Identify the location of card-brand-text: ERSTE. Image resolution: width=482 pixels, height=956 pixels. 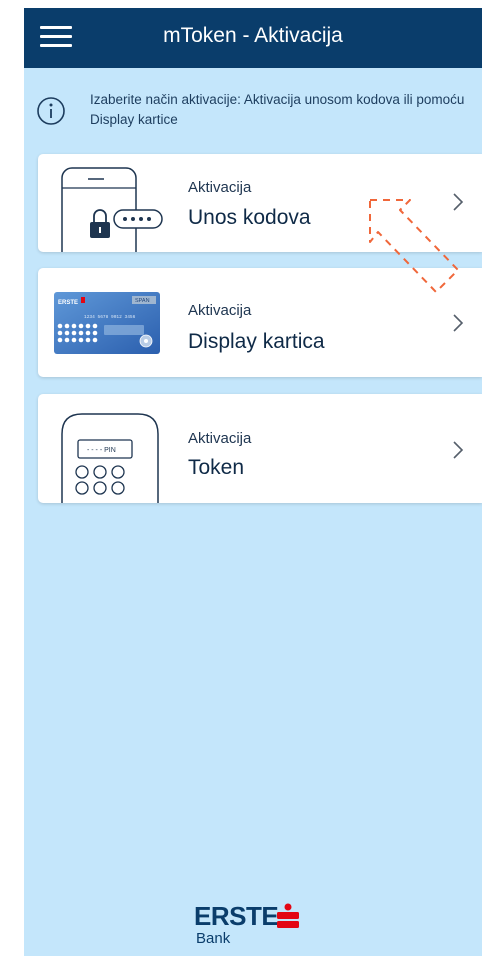
(68, 303).